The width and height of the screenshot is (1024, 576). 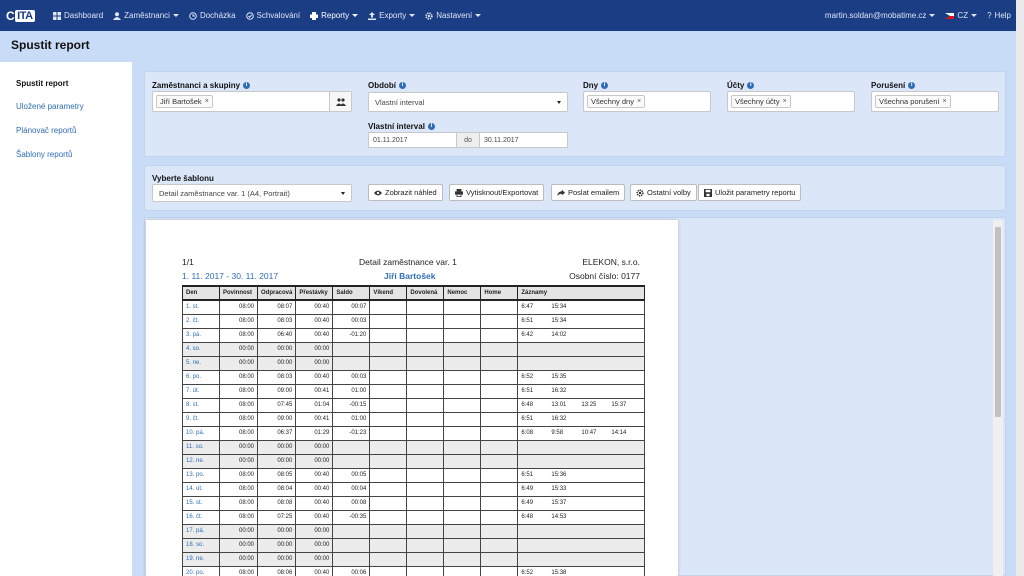 What do you see at coordinates (414, 559) in the screenshot?
I see `table-row: 19. ne. 00:00 00:00 00:00` at bounding box center [414, 559].